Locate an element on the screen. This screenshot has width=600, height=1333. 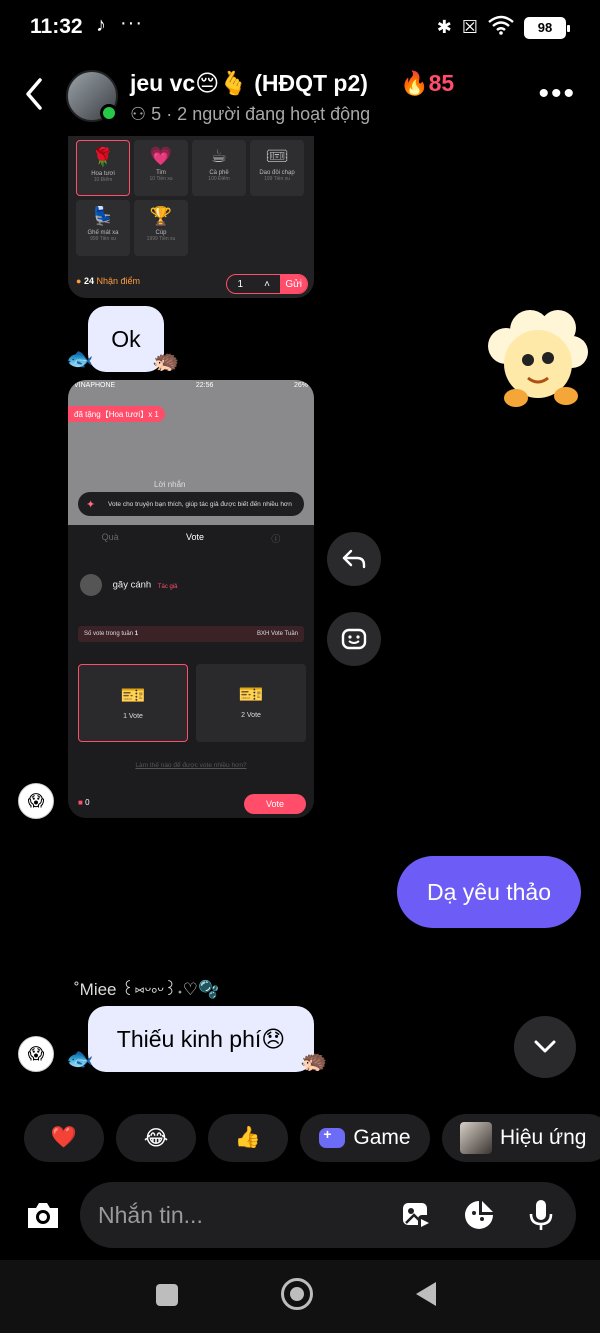
note-label: Lời nhắn is located at coordinates (170, 484).